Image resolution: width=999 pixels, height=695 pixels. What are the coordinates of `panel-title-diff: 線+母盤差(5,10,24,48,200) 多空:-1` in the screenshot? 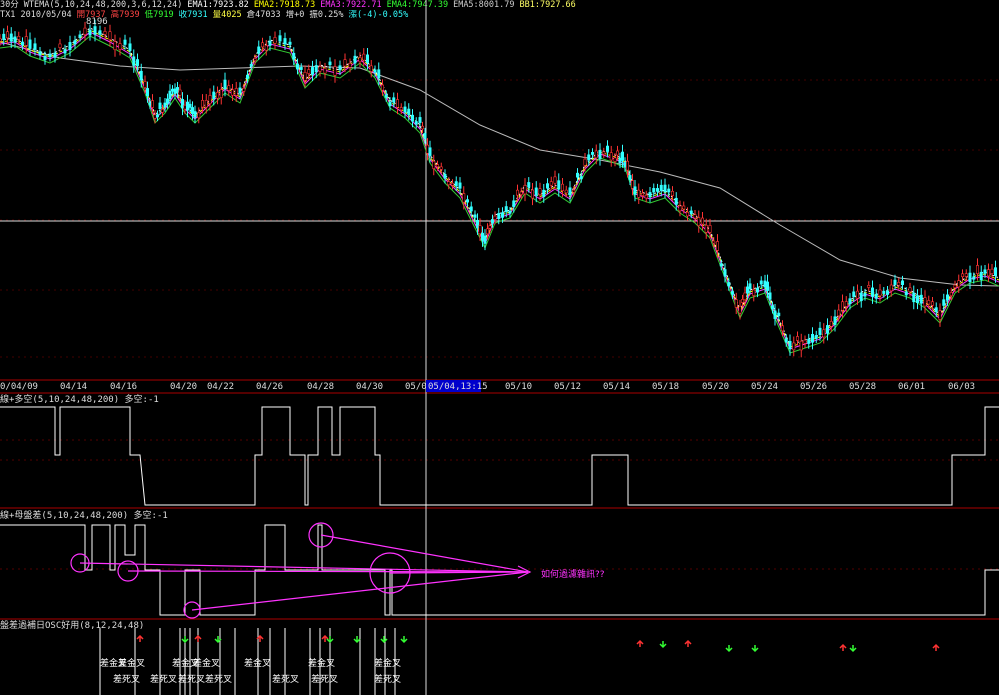 It's located at (84, 516).